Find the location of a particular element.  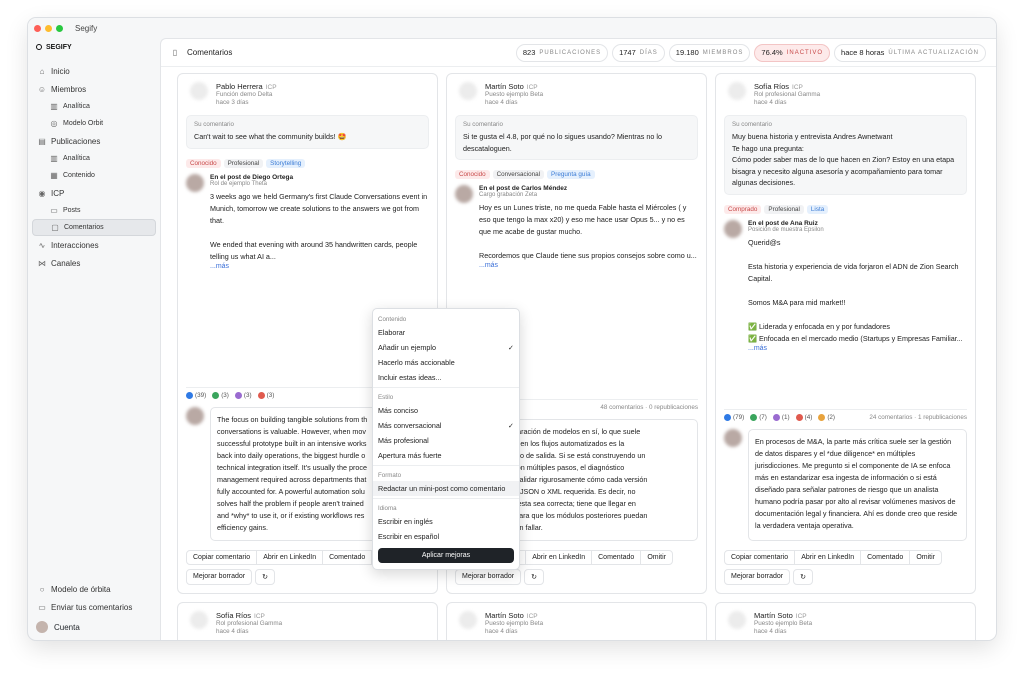

lightbulb-icon: ○ is located at coordinates (42, 589).